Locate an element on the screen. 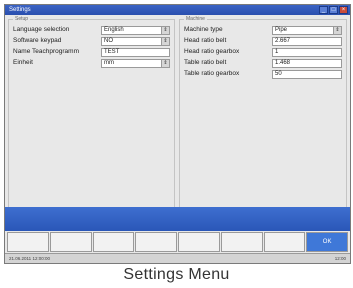  einheit-value: mm is located at coordinates (109, 63).